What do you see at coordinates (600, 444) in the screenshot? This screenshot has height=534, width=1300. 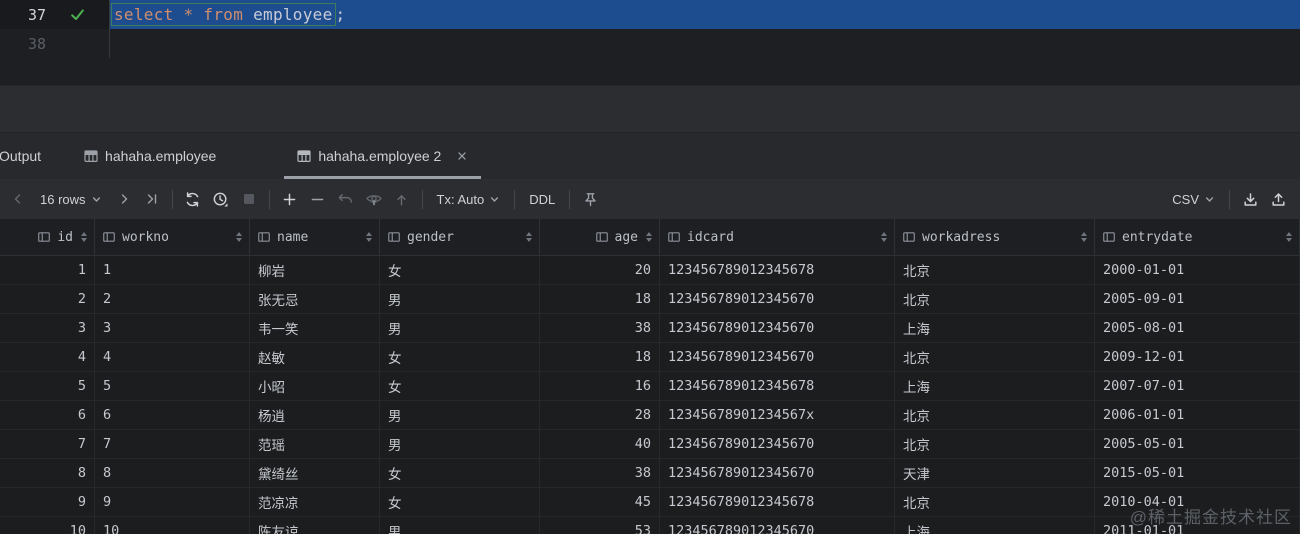 I see `cell-age: 40` at bounding box center [600, 444].